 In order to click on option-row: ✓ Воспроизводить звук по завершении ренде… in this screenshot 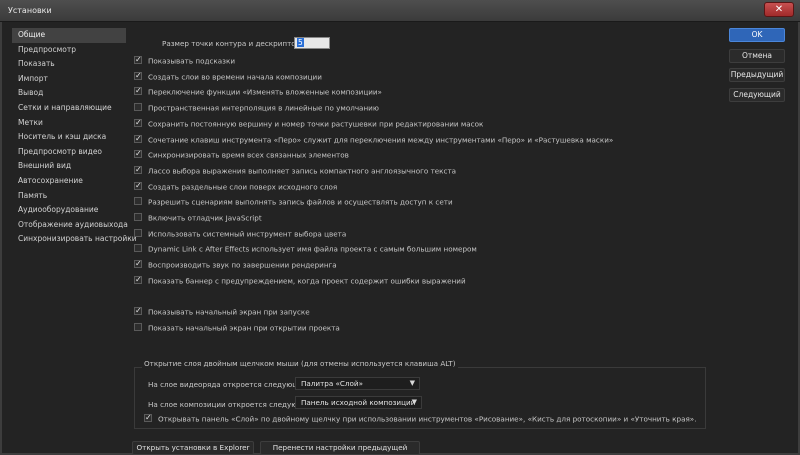, I will do `click(235, 266)`.